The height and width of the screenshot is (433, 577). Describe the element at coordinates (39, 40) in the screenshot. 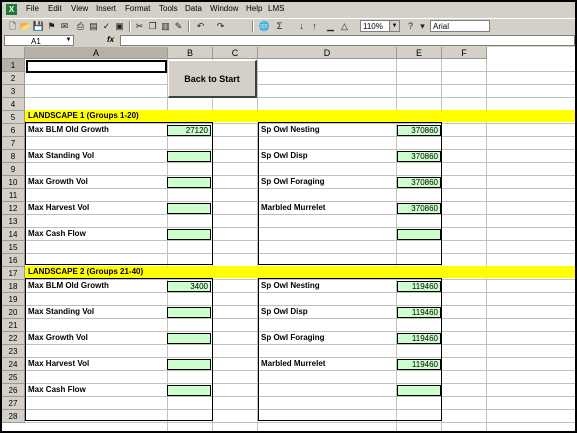

I see `name-box: A1 ▼` at that location.